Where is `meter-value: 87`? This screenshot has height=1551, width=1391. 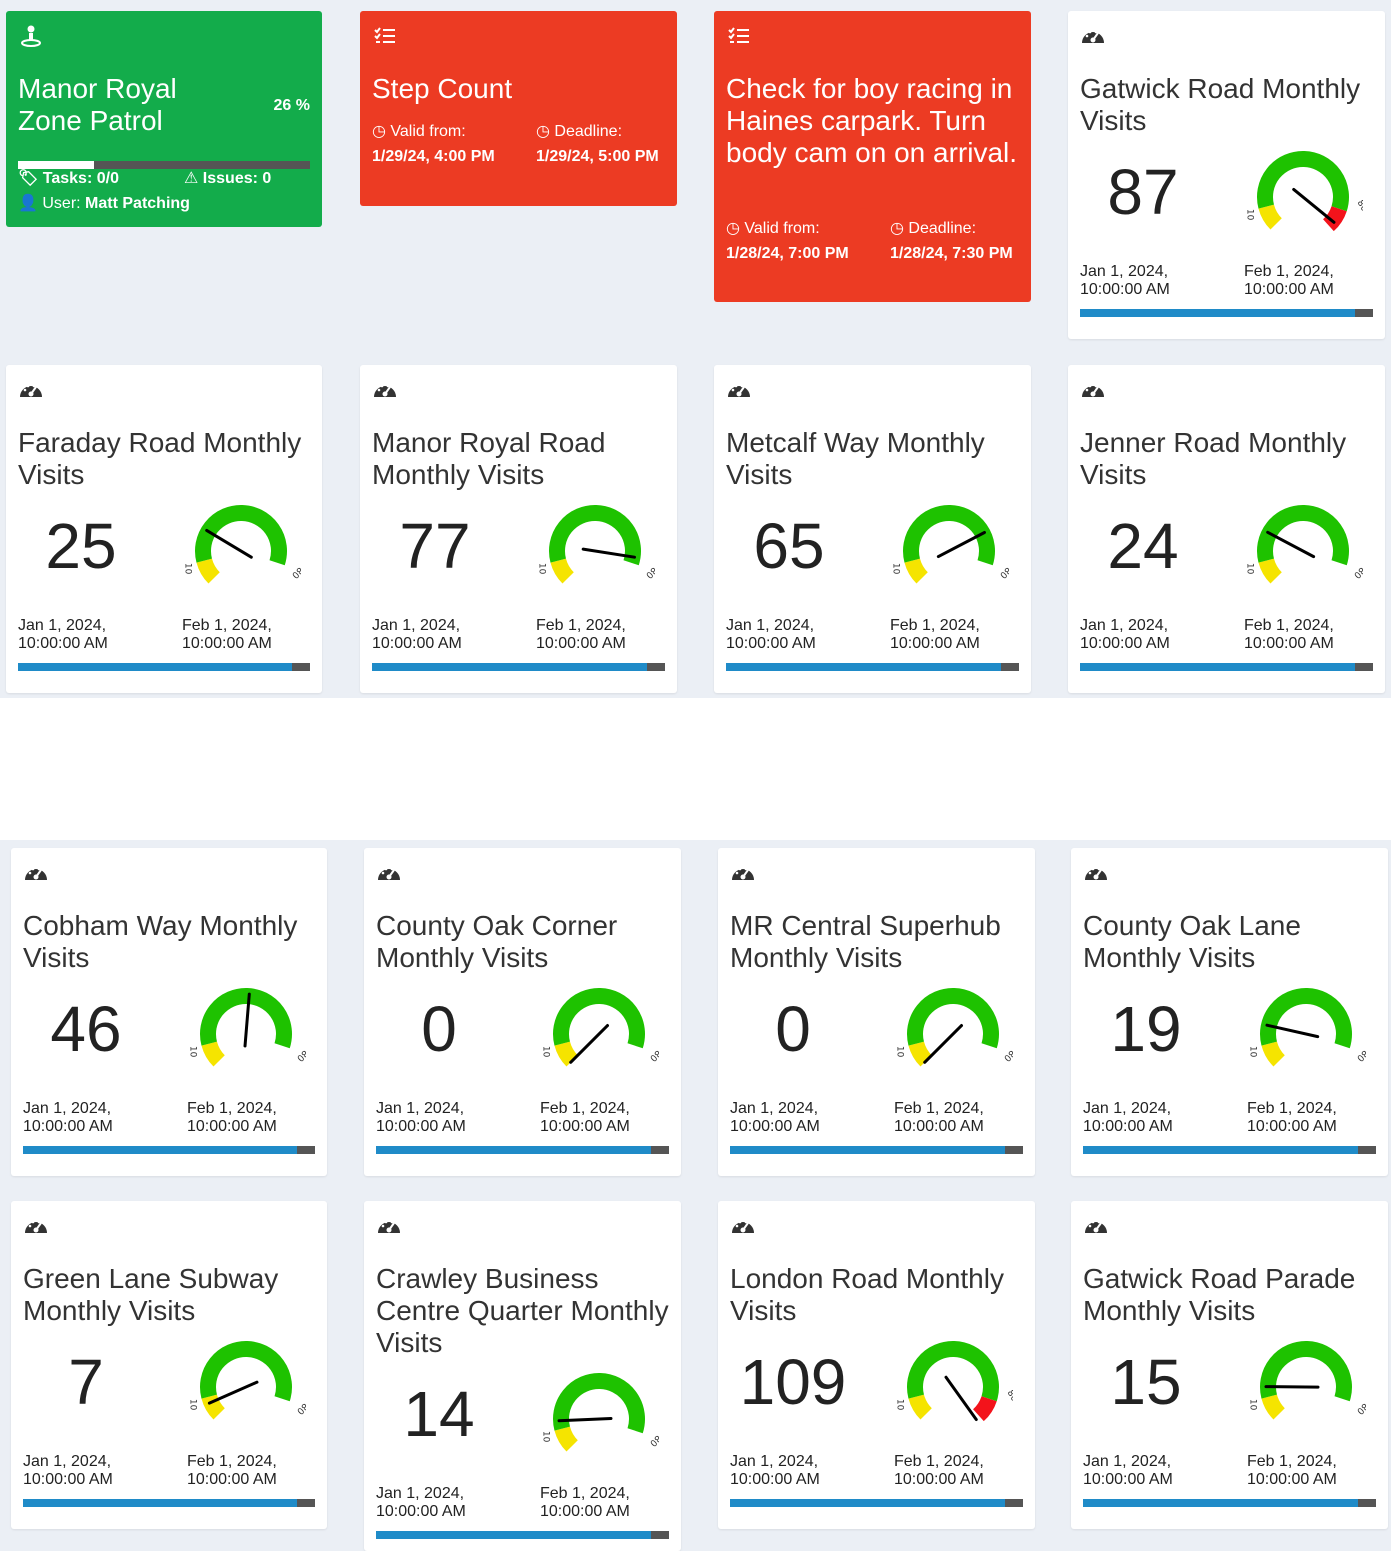 meter-value: 87 is located at coordinates (1143, 192).